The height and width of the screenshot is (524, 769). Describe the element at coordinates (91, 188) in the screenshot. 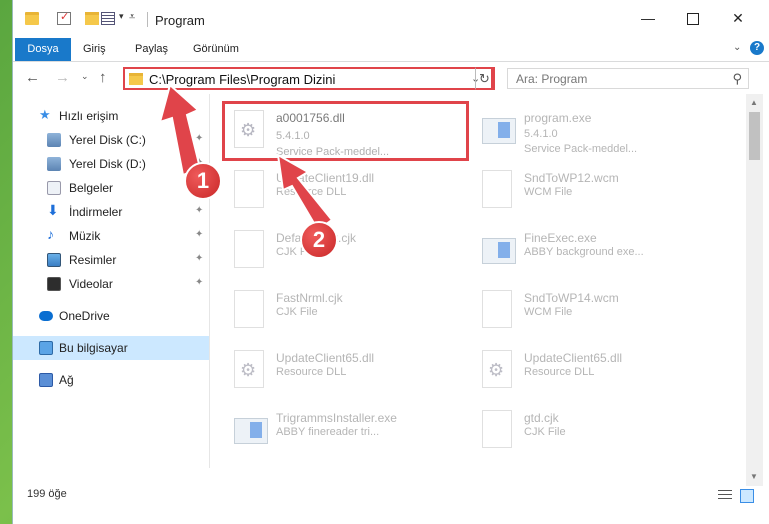

I see `sidebar-item-label: Belgeler` at that location.